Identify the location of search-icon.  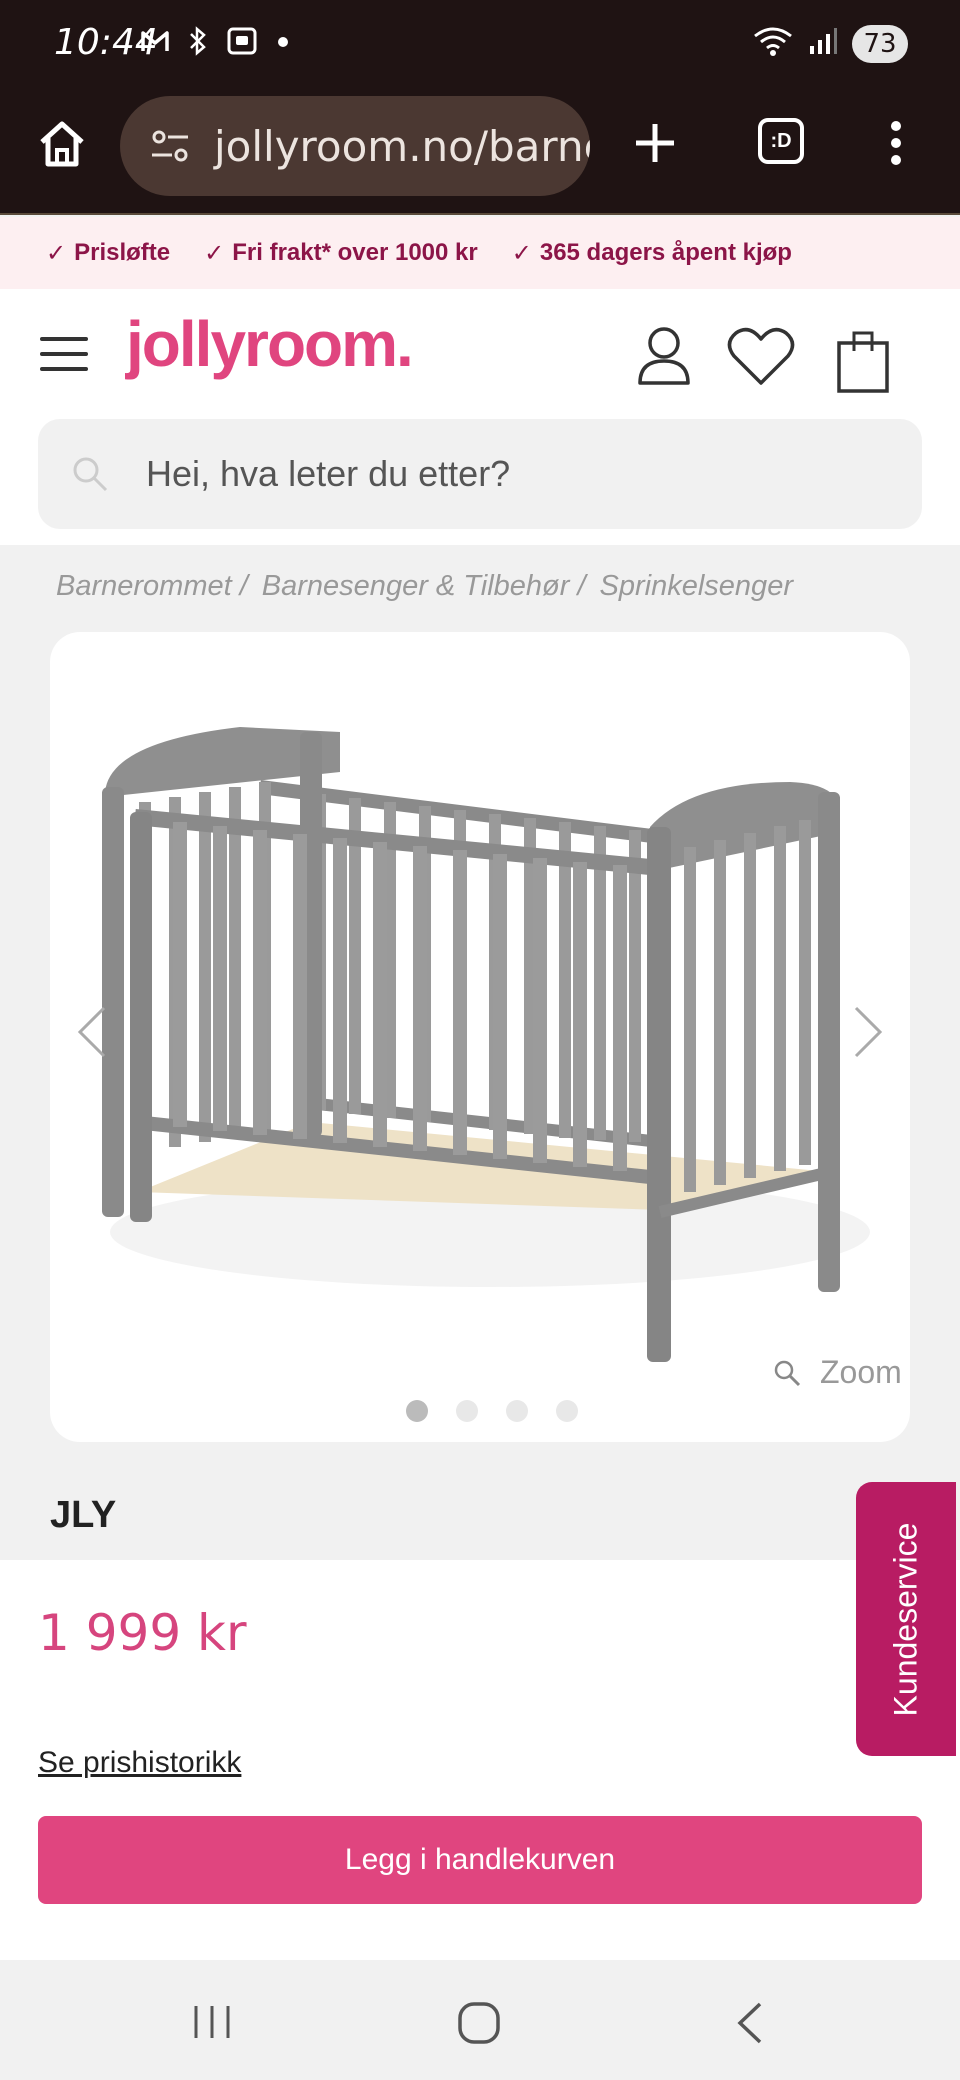
(90, 474).